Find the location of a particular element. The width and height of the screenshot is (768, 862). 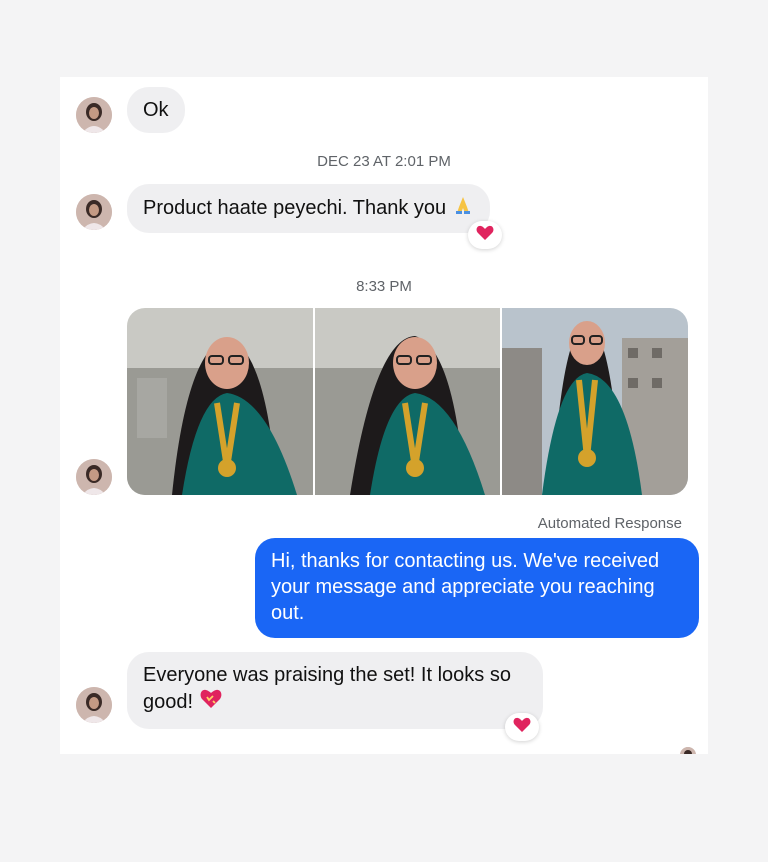

message-text: Product haate peyechi. Thank you is located at coordinates (295, 207).